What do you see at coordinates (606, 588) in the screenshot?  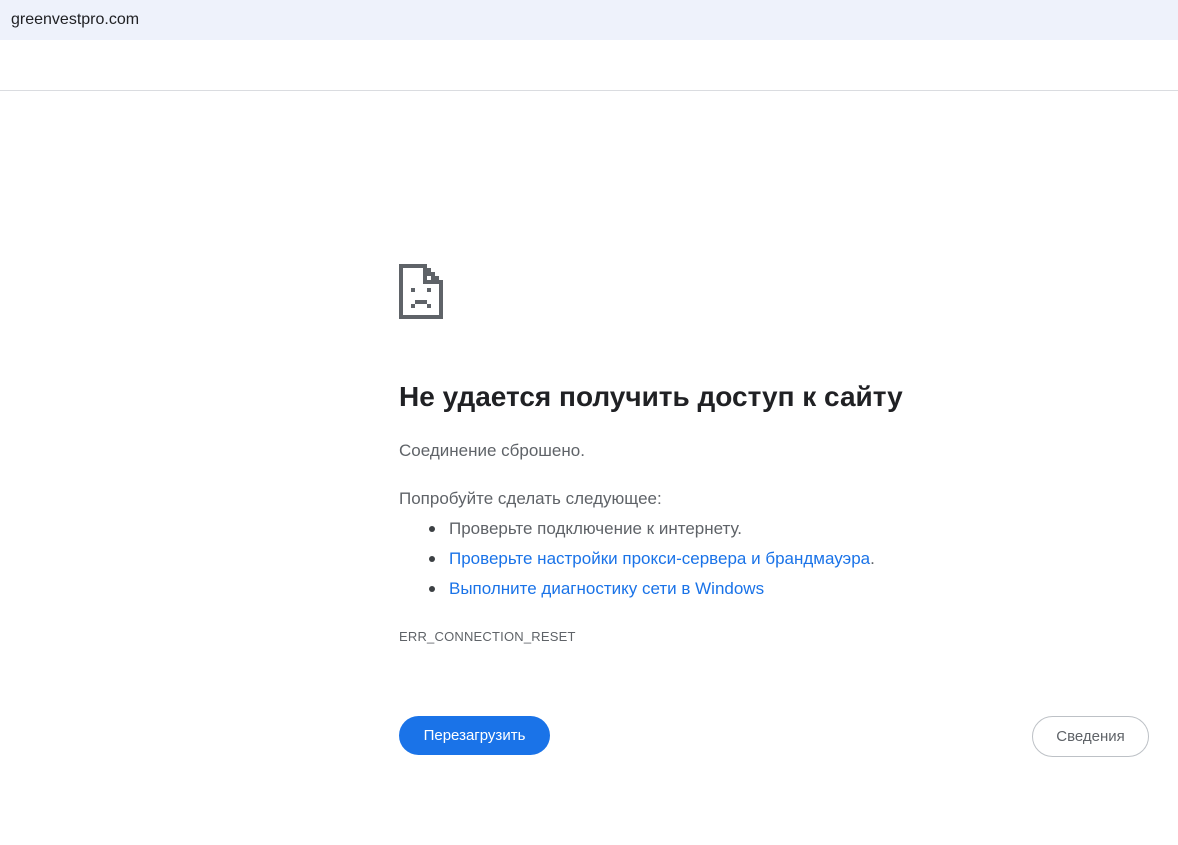 I see `network-diagnostics-link: Выполните диагностику сети в Windows` at bounding box center [606, 588].